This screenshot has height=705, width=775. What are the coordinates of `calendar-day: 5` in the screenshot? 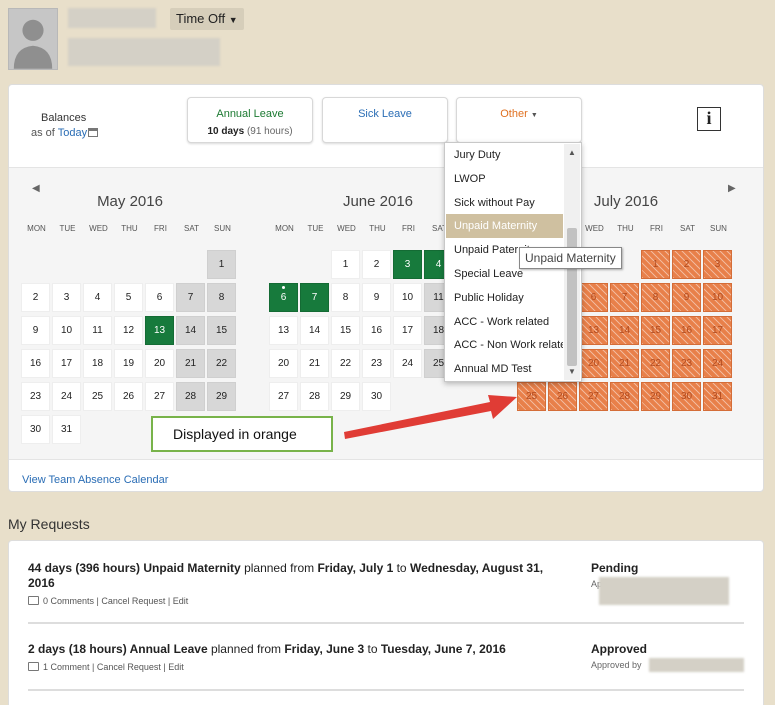 It's located at (128, 297).